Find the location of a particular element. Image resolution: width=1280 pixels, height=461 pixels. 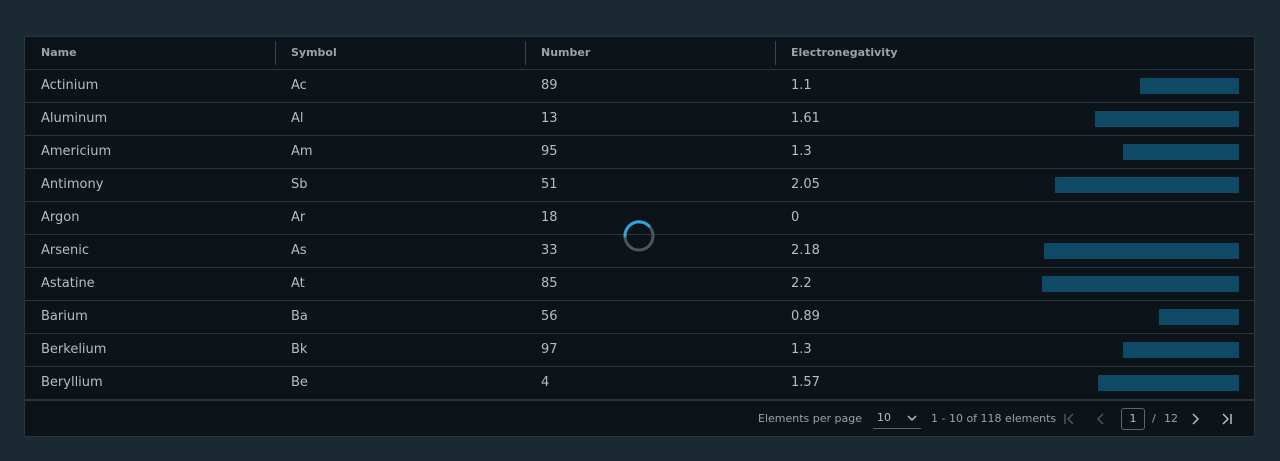

cell-number: 89 is located at coordinates (549, 85).